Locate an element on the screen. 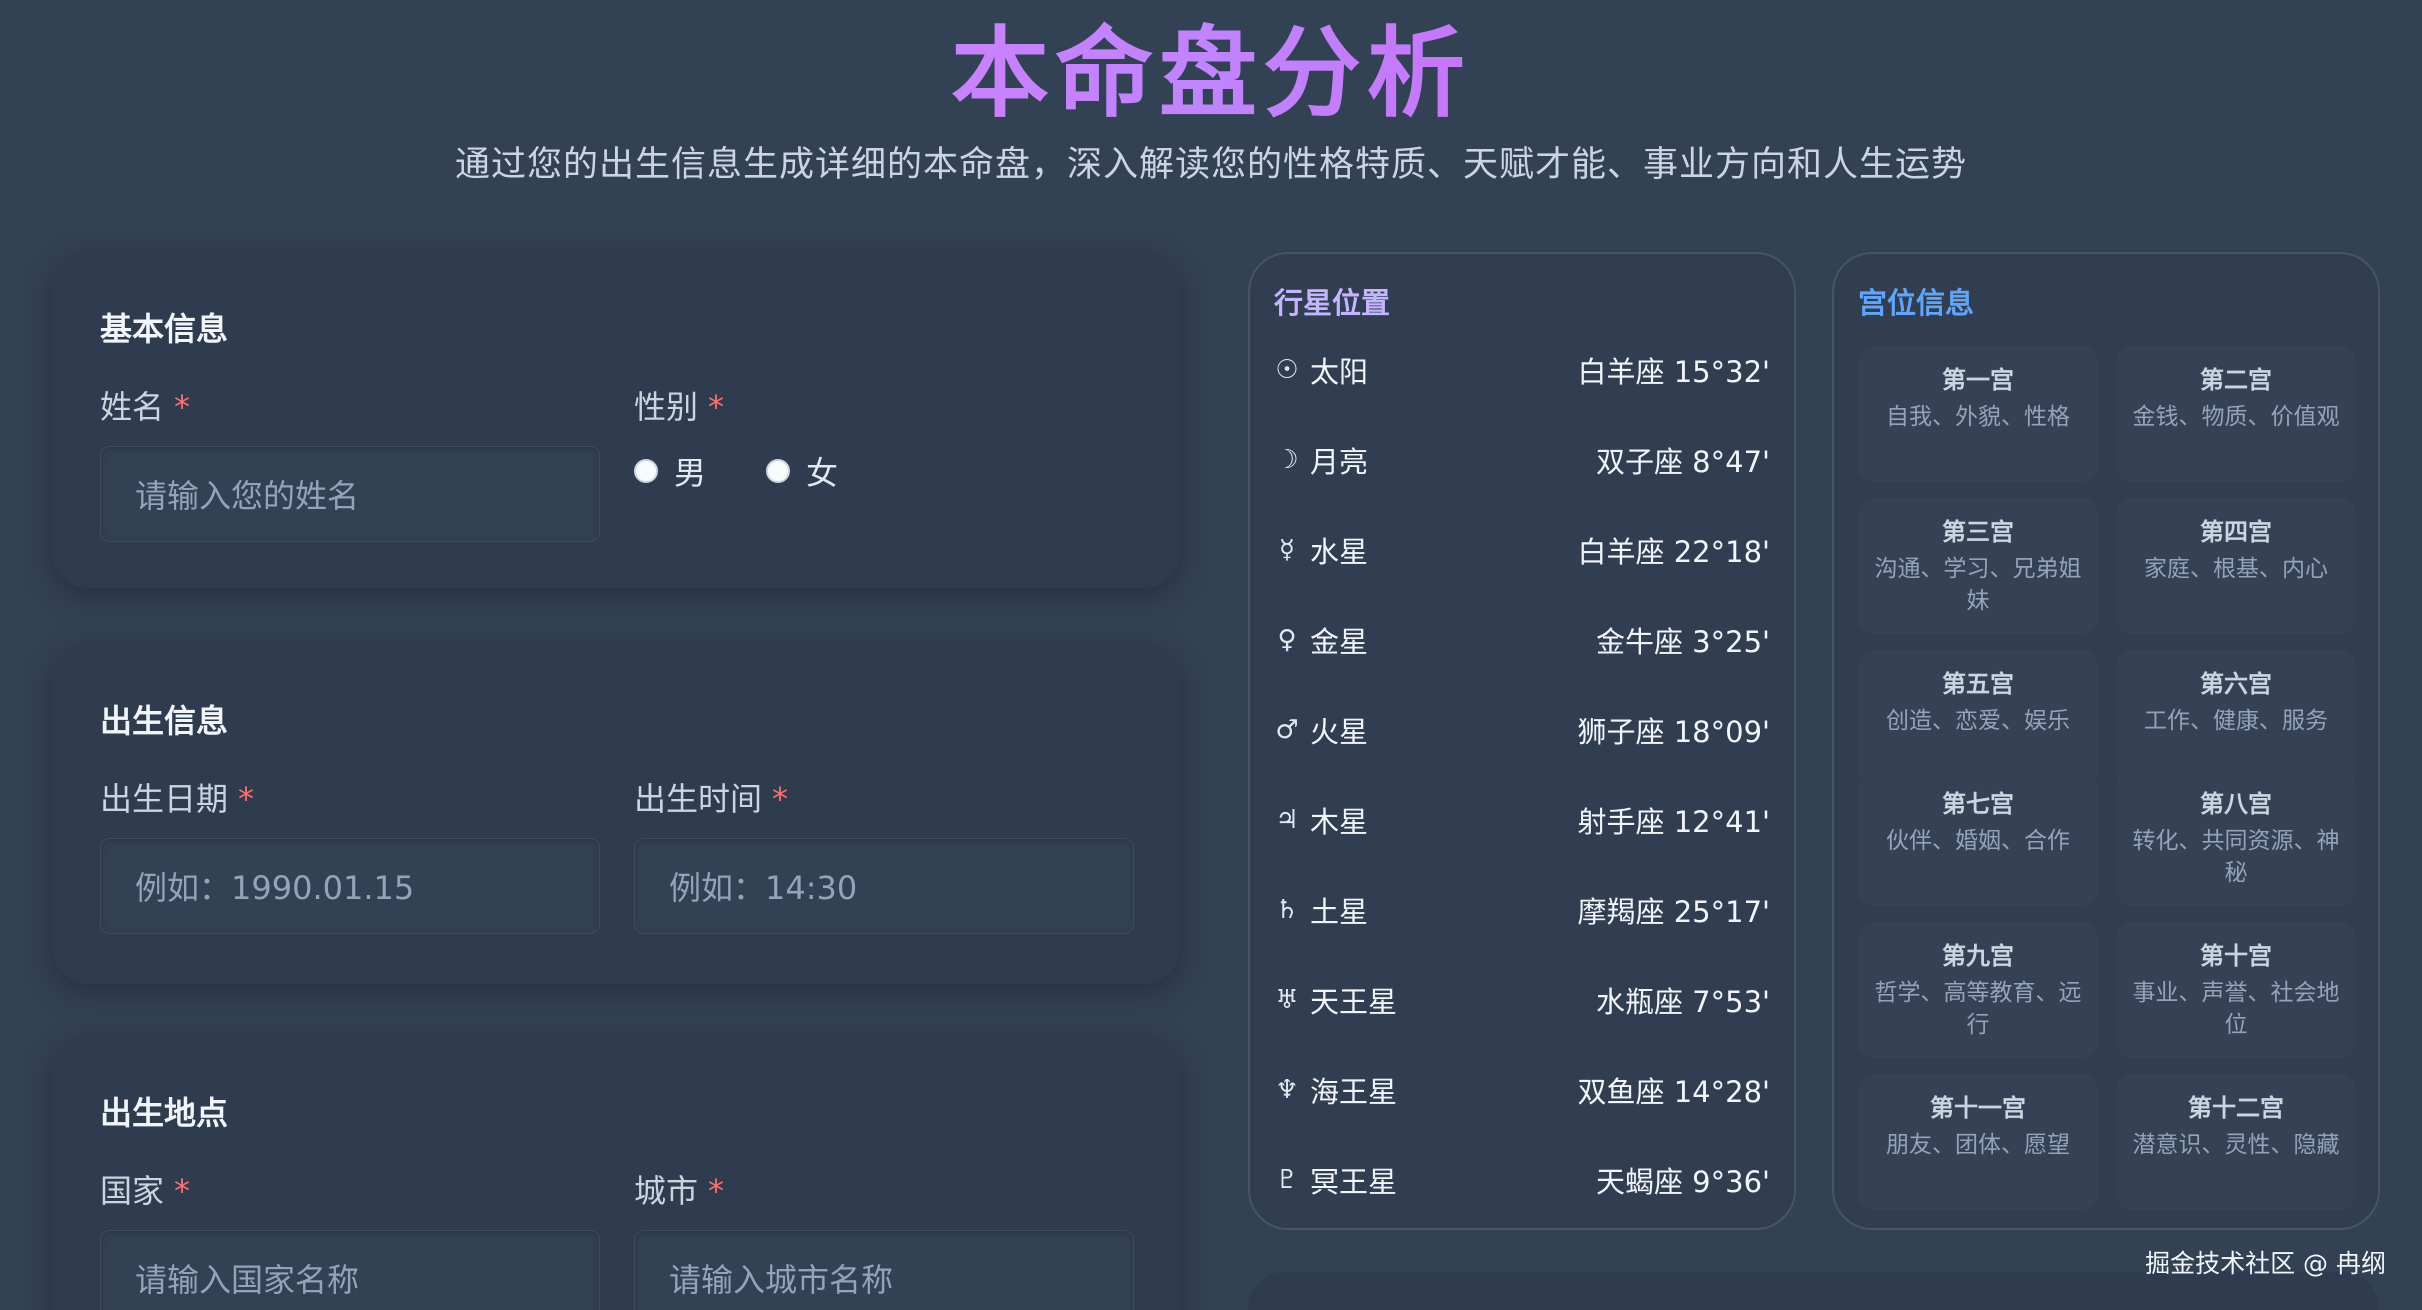 Image resolution: width=2422 pixels, height=1310 pixels. house-card: 第五宫创造、恋爱、娱乐 is located at coordinates (1978, 718).